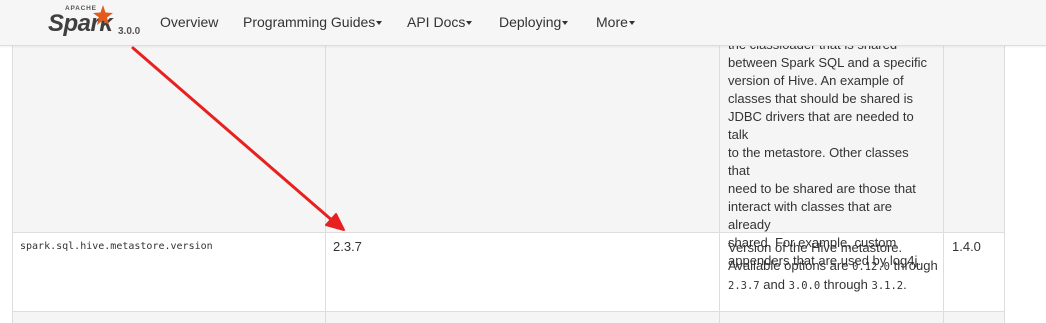 Image resolution: width=1046 pixels, height=323 pixels. Describe the element at coordinates (818, 161) in the screenshot. I see `description-line: to the metastore. Other classes that` at that location.